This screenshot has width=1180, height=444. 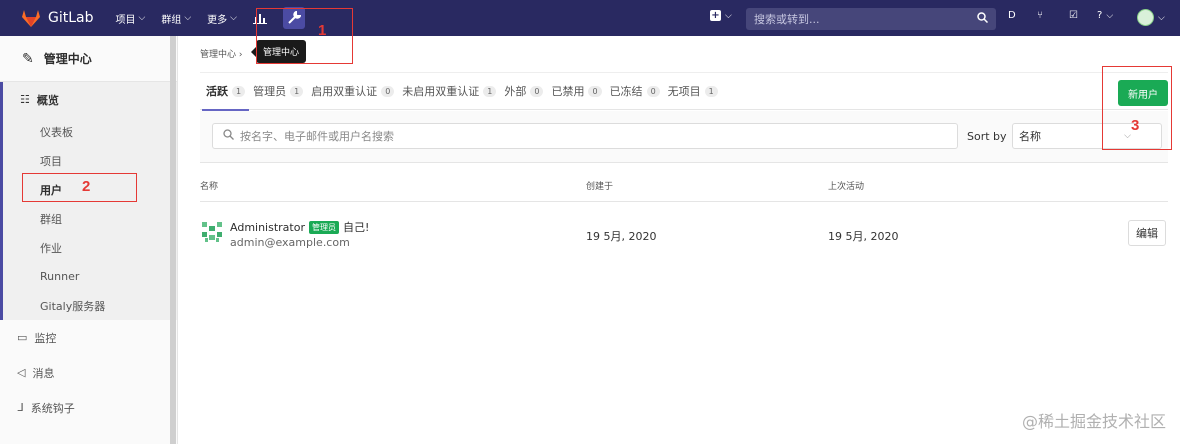 I want to click on sidebar-item-label: 仪表板, so click(x=56, y=132).